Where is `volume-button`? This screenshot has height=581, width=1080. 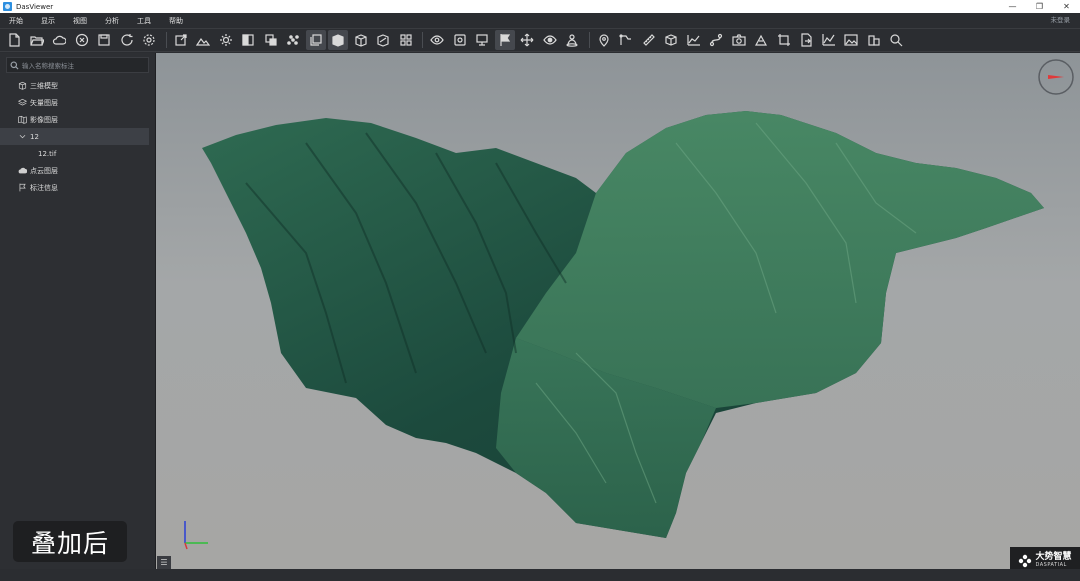
volume-button is located at coordinates (671, 40).